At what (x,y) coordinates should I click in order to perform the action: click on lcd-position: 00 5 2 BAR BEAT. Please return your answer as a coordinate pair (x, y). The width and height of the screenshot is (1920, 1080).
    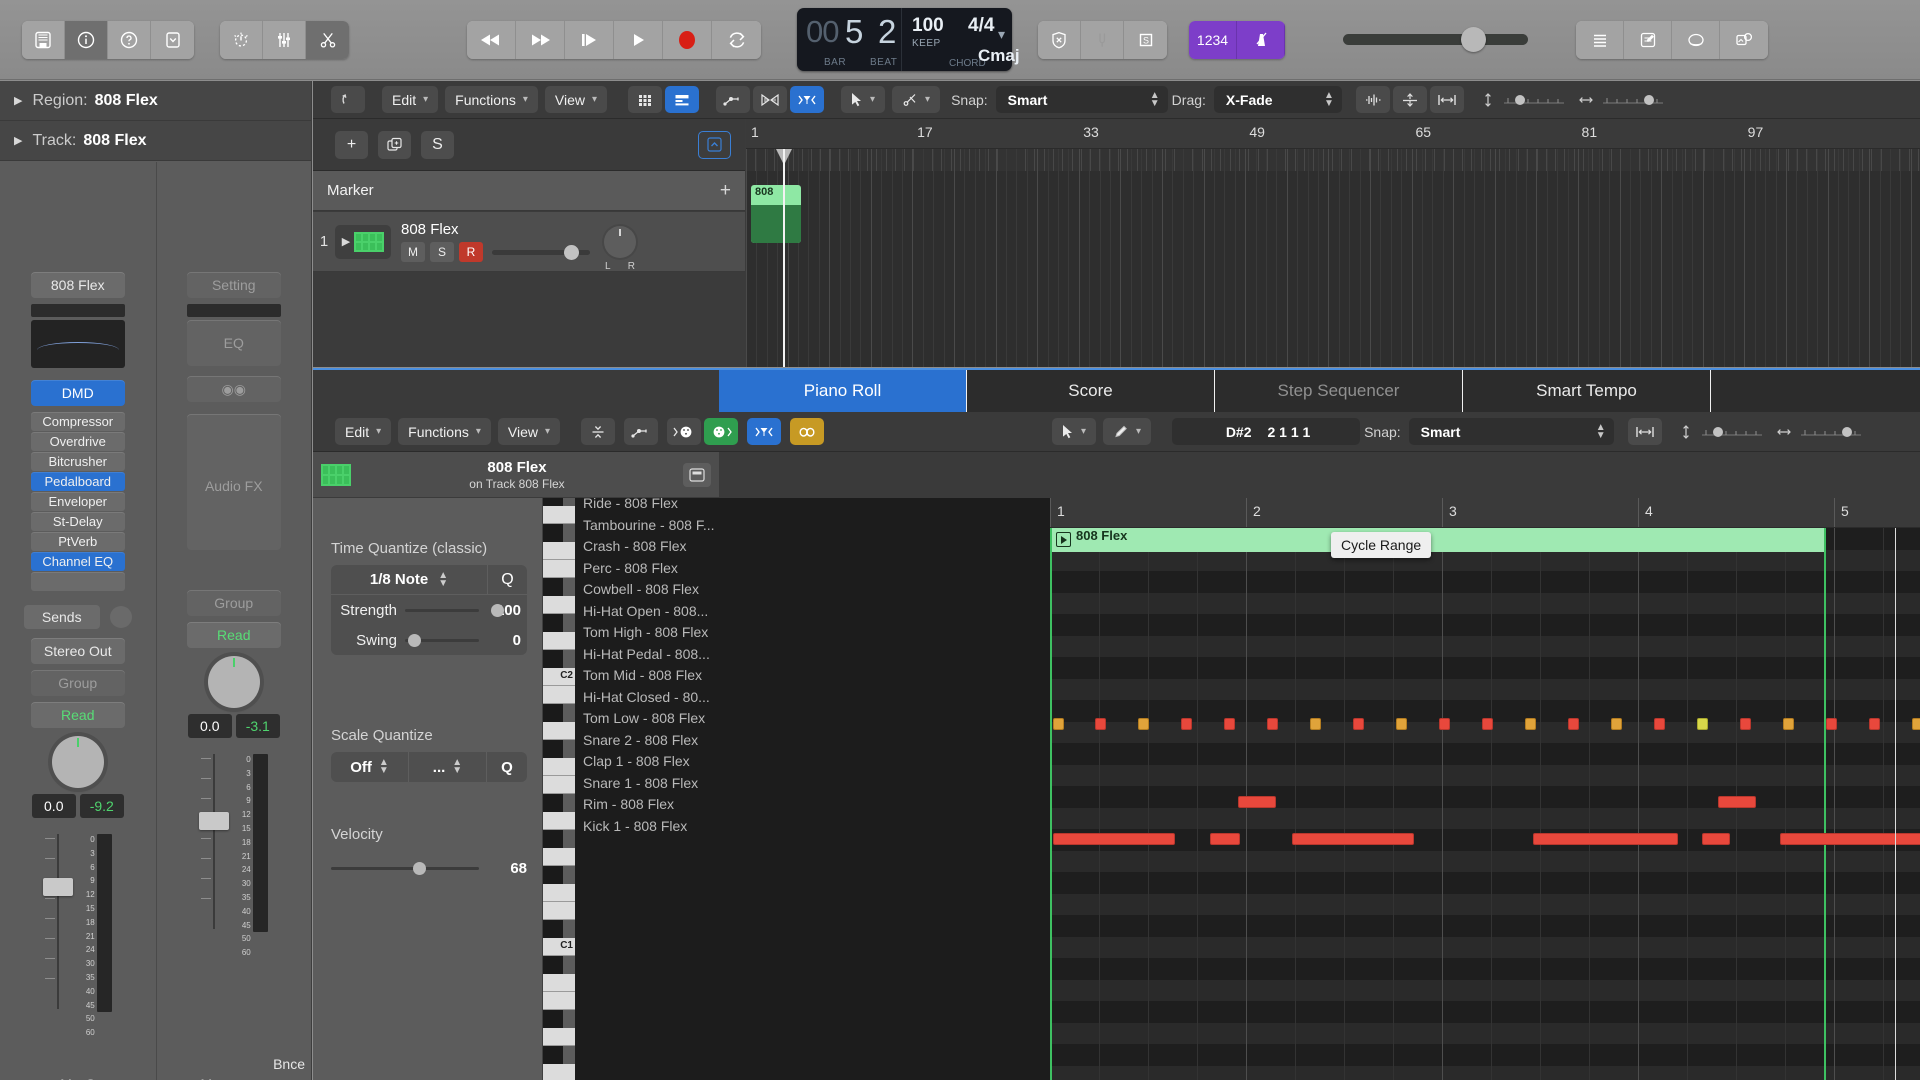
    Looking at the image, I should click on (849, 39).